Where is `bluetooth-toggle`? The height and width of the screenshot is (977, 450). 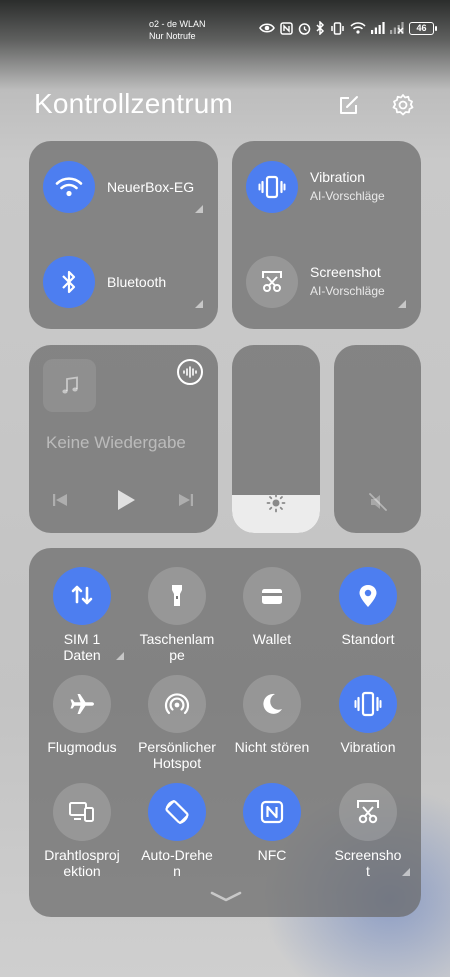 bluetooth-toggle is located at coordinates (69, 282).